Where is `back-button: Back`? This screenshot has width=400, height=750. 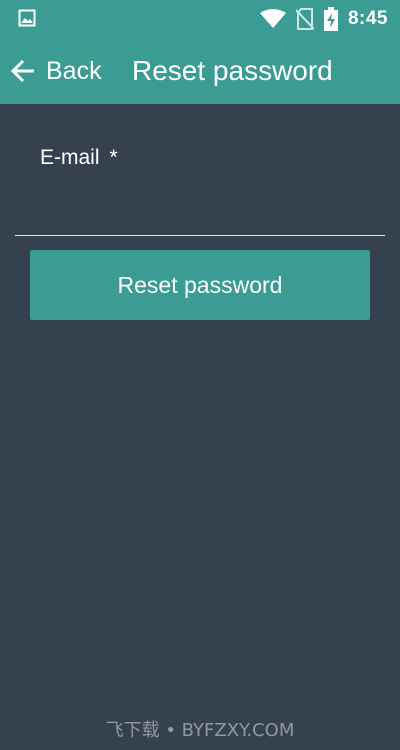 back-button: Back is located at coordinates (56, 71).